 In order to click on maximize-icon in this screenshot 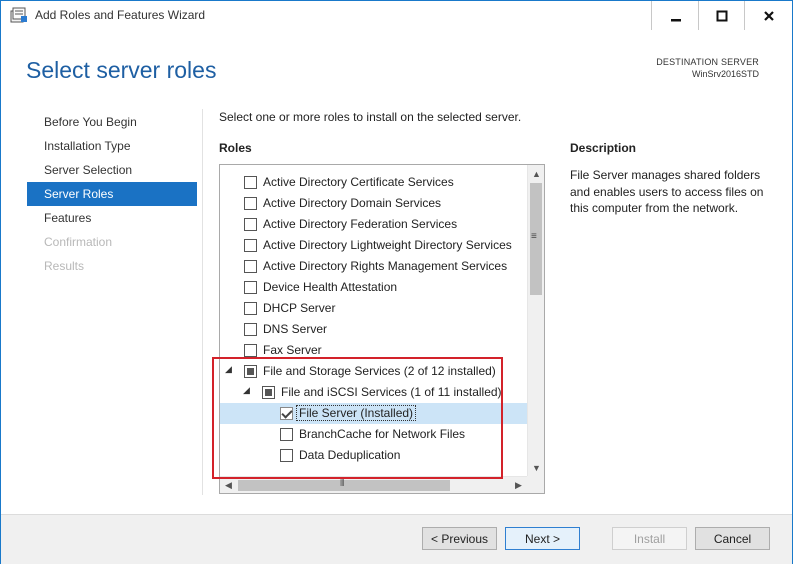, I will do `click(722, 15)`.